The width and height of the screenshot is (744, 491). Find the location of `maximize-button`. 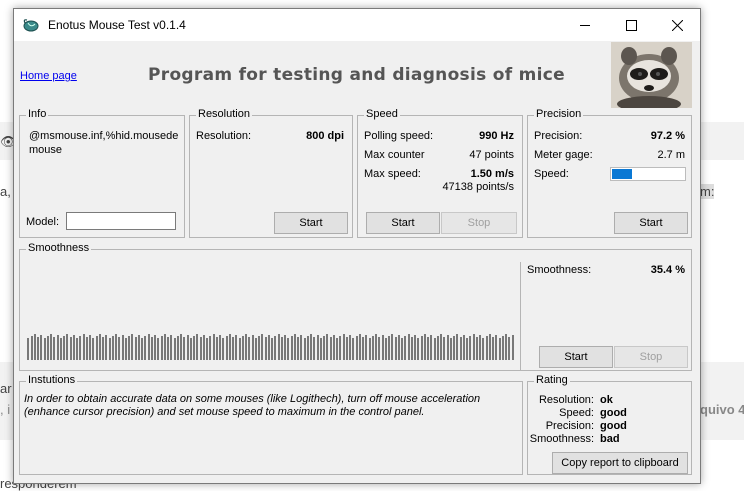

maximize-button is located at coordinates (631, 25).